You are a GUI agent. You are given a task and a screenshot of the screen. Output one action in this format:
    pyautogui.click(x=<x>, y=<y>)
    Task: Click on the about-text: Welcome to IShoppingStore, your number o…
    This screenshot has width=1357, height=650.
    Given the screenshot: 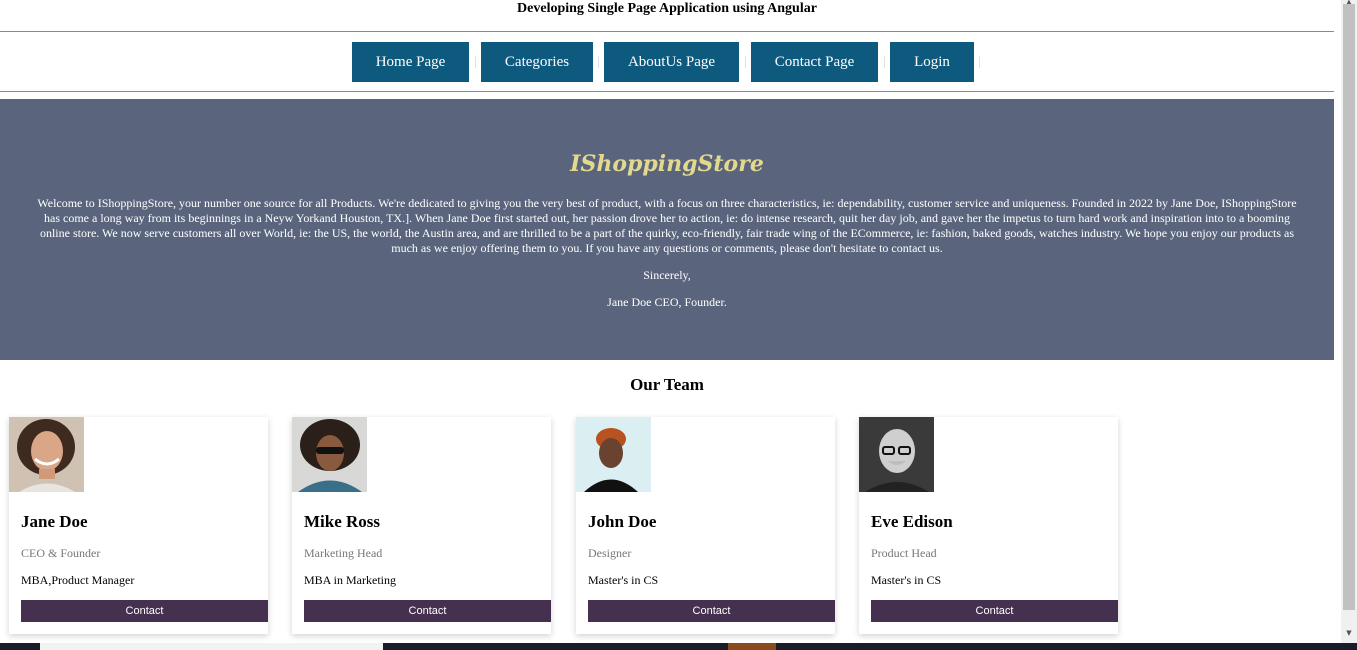 What is the action you would take?
    pyautogui.click(x=667, y=225)
    